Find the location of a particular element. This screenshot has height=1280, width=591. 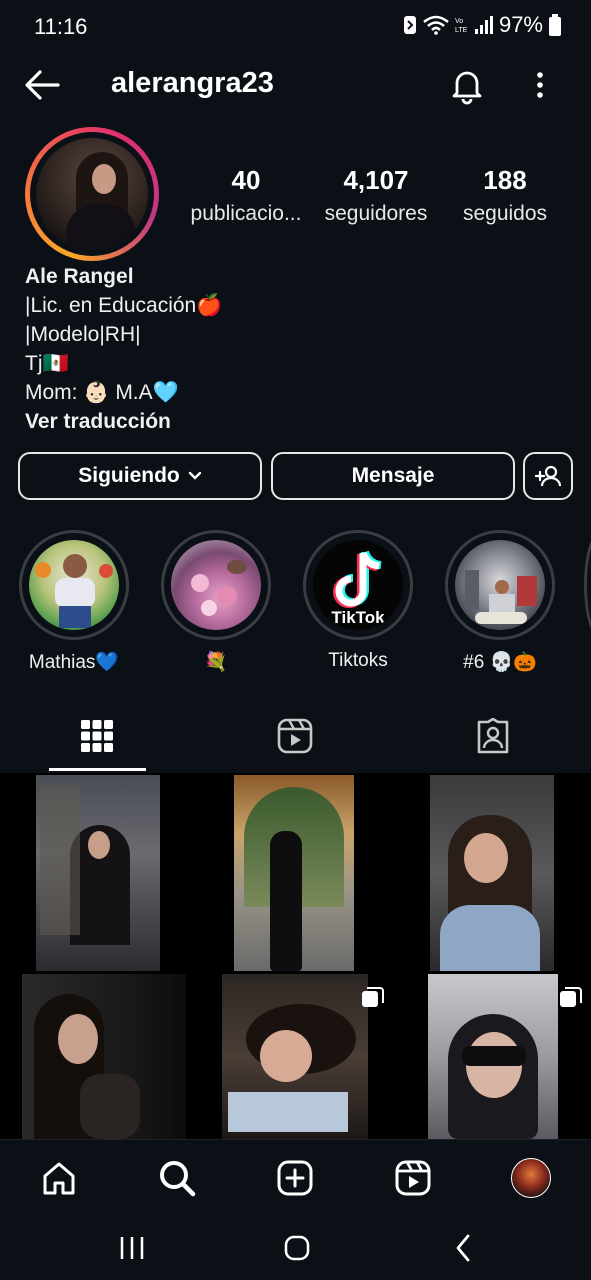

nav-create is located at coordinates (295, 1178).